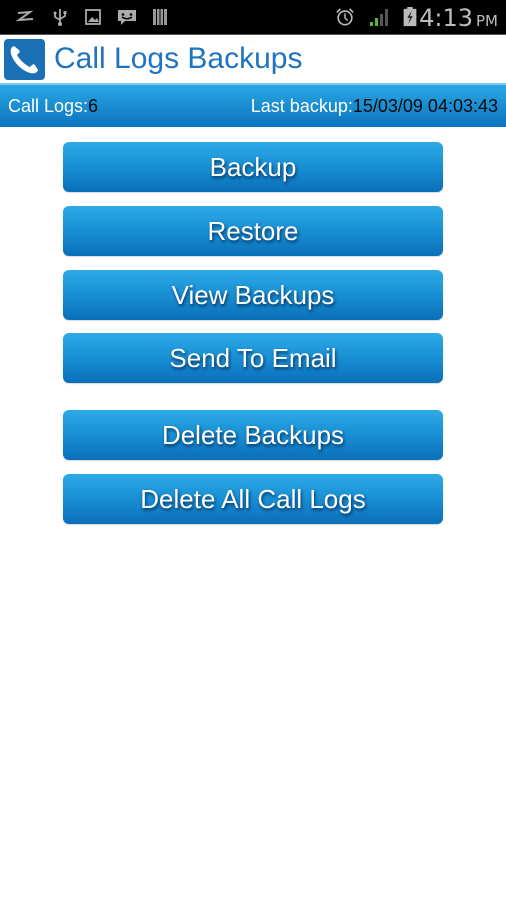  I want to click on call-logs-value: 6, so click(93, 106).